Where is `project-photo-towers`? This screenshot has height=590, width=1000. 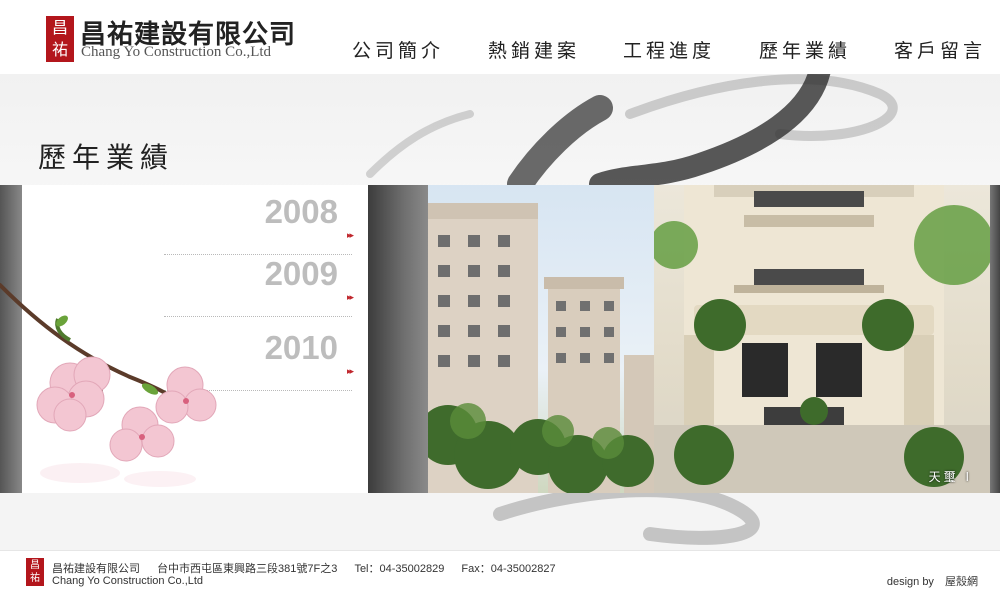
project-photo-towers is located at coordinates (541, 339).